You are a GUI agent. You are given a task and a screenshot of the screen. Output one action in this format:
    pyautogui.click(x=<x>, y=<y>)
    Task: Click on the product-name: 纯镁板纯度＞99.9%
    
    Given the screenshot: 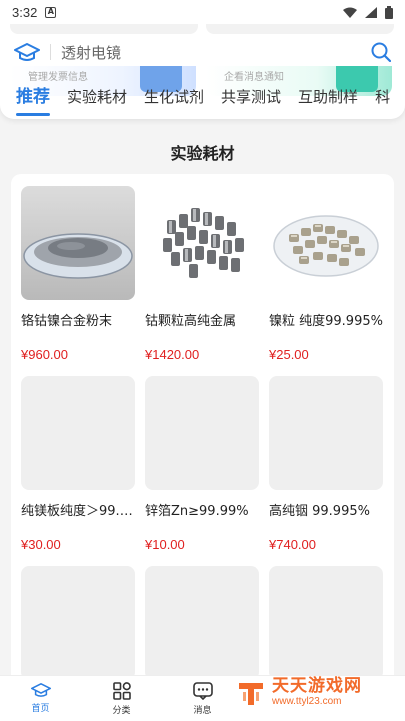 What is the action you would take?
    pyautogui.click(x=78, y=511)
    